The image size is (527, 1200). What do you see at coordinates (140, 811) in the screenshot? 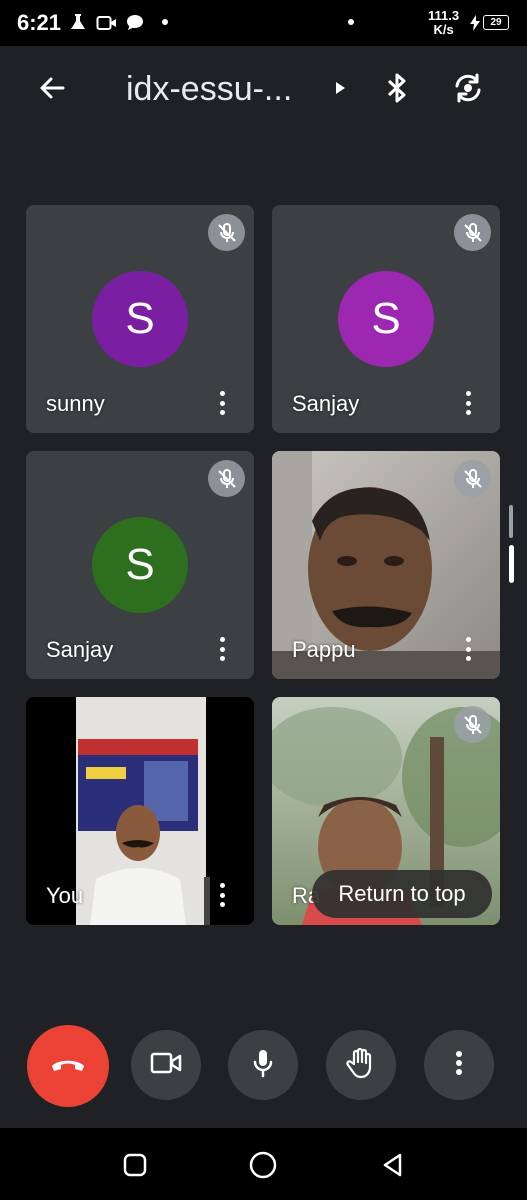
I see `participant-tile-self: You` at bounding box center [140, 811].